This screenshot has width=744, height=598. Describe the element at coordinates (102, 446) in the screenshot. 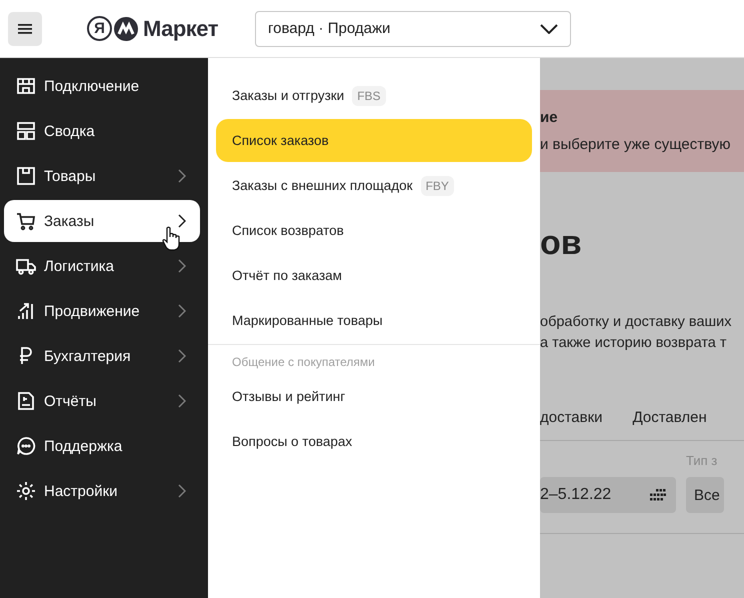

I see `sidebar-item: Поддержка` at that location.